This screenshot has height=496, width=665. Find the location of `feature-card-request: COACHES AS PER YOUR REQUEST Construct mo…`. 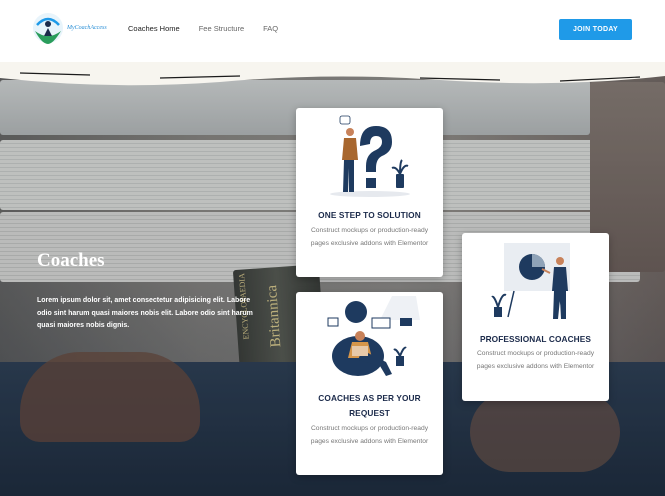

feature-card-request: COACHES AS PER YOUR REQUEST Construct mo… is located at coordinates (369, 383).